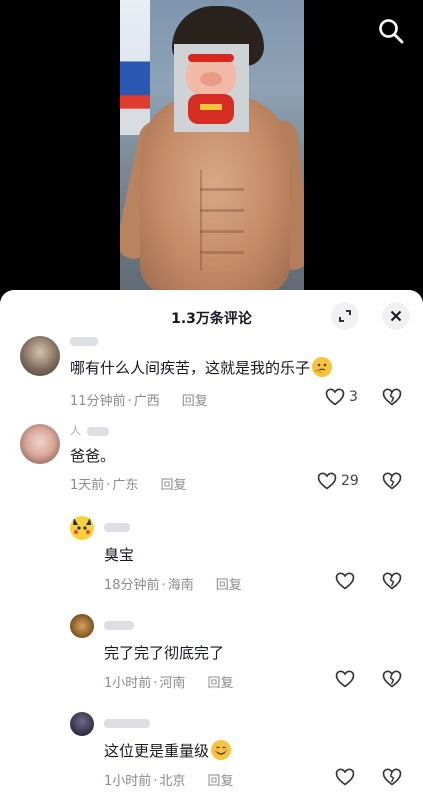 Image resolution: width=423 pixels, height=800 pixels. I want to click on comment-location: 广西, so click(146, 401).